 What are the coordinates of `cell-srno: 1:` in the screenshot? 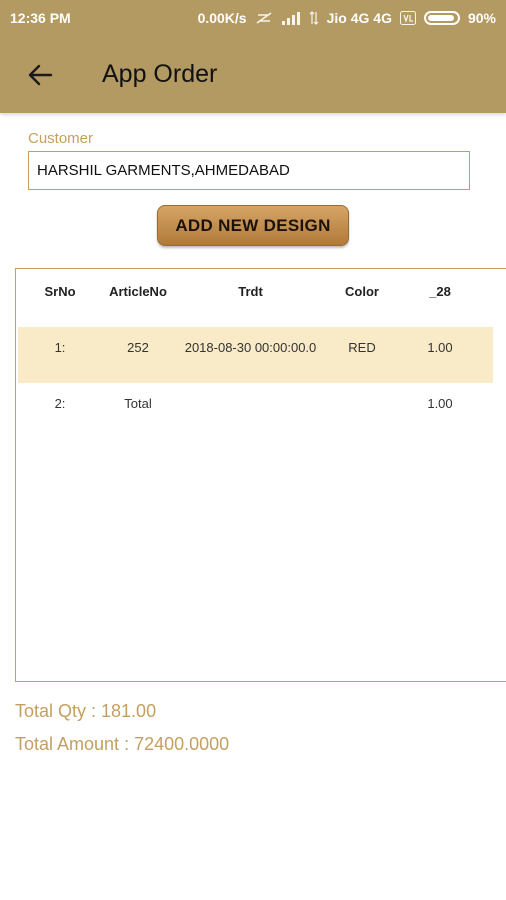 It's located at (60, 347).